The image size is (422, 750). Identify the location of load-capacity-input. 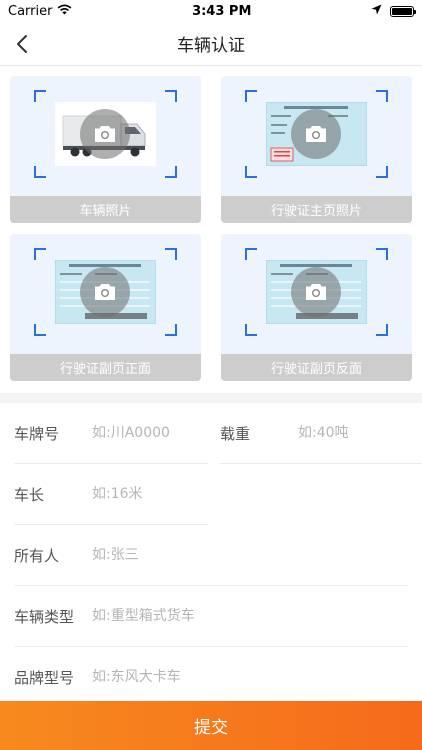
(353, 433).